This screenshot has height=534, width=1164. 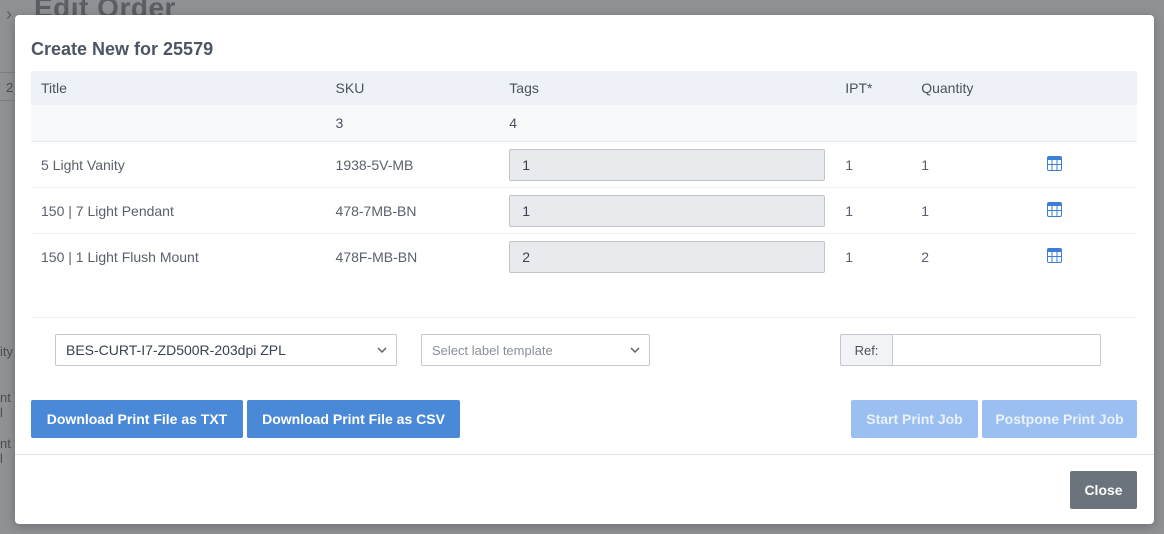 I want to click on column-header-actions, so click(x=1087, y=88).